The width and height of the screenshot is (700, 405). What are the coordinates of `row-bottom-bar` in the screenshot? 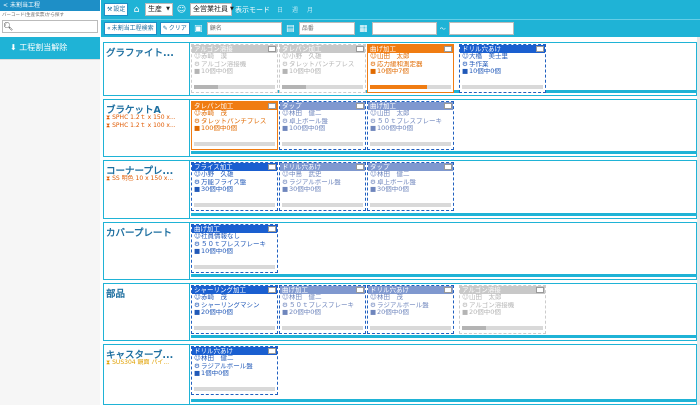 It's located at (443, 336).